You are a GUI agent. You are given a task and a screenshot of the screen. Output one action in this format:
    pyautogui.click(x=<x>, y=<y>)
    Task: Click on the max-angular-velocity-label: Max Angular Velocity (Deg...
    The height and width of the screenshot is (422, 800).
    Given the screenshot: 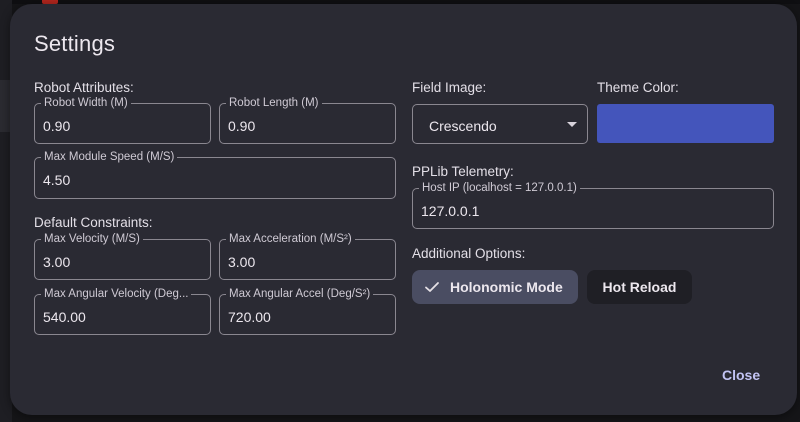 What is the action you would take?
    pyautogui.click(x=116, y=294)
    